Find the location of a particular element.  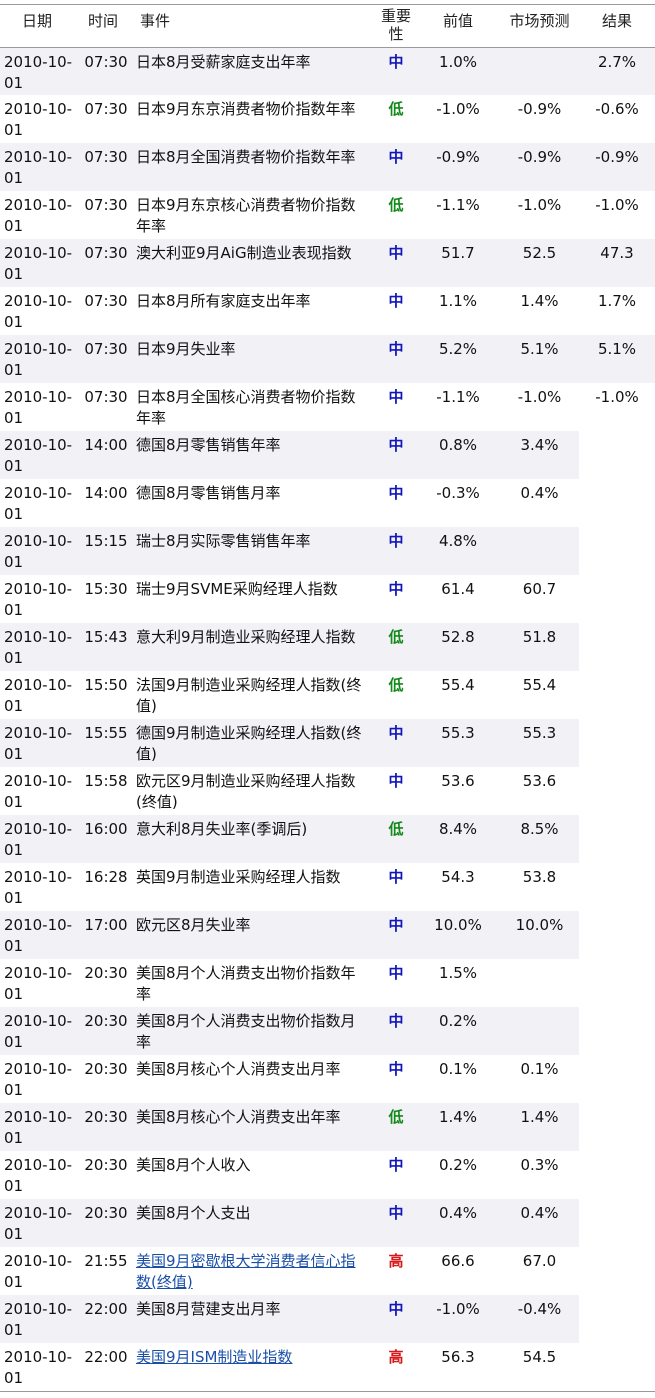

row-event: 日本8月所有家庭支出年率 is located at coordinates (223, 301).